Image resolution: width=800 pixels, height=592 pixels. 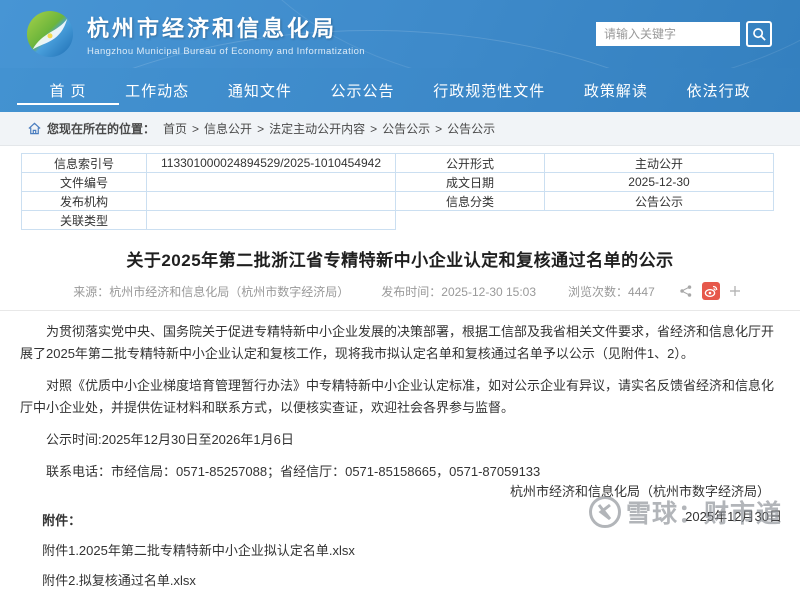 I want to click on attachment-link-1: 附件1.2025年第二批专精特新中小企业拟认定名单.xlsx, so click(x=400, y=551).